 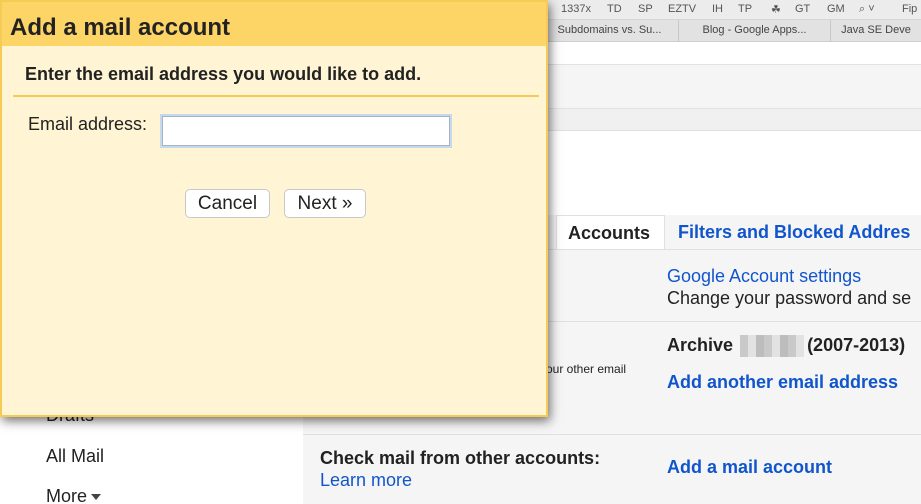 I want to click on other-email-fragment: our other email, so click(x=586, y=369).